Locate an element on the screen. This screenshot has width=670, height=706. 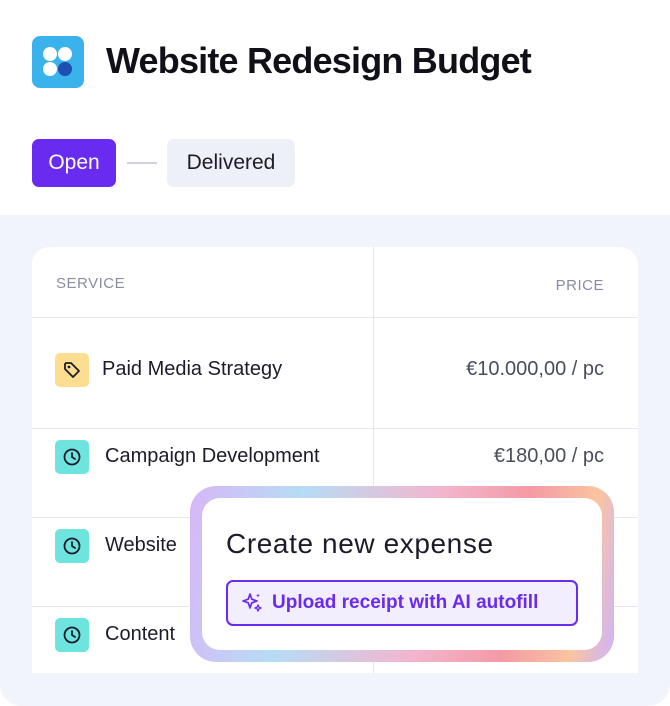
column-header-price: PRICE is located at coordinates (579, 285).